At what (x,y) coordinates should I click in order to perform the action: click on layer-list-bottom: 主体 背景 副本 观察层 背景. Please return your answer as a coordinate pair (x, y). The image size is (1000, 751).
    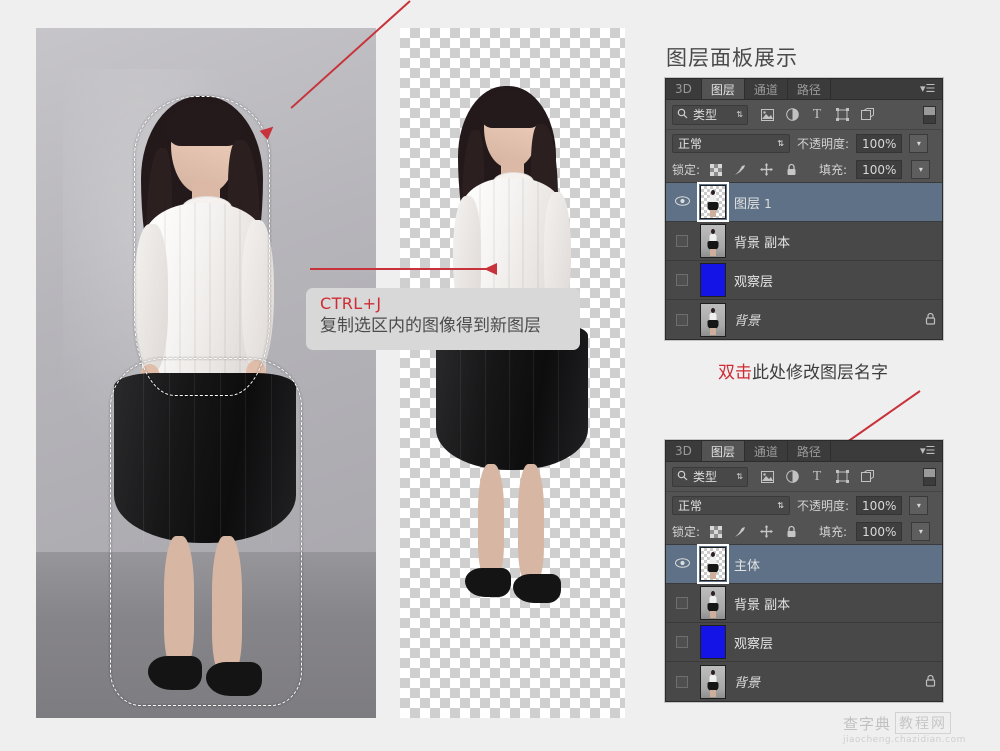
    Looking at the image, I should click on (804, 622).